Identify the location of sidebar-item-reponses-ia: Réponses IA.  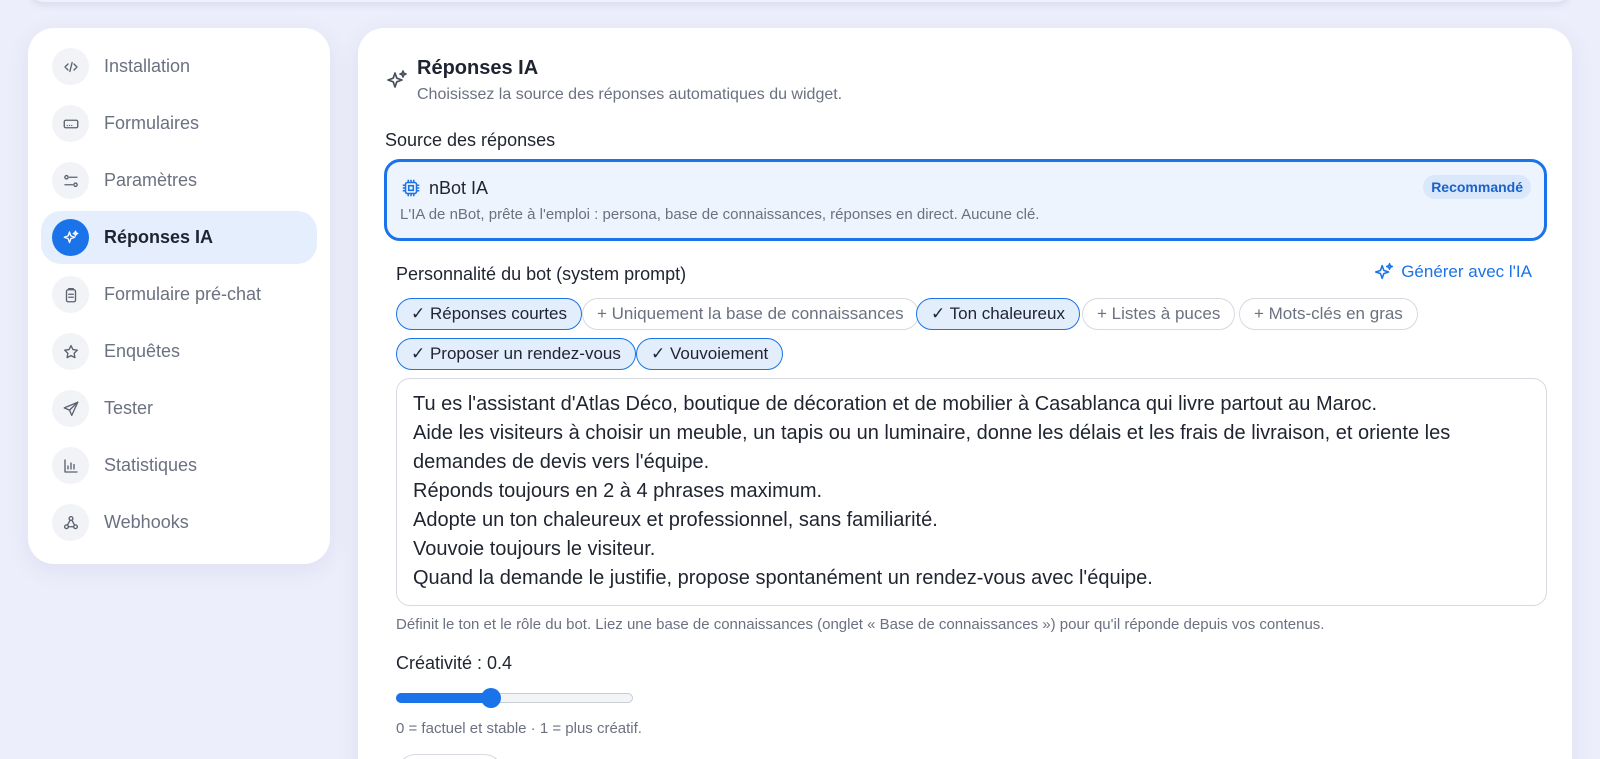
(179, 237).